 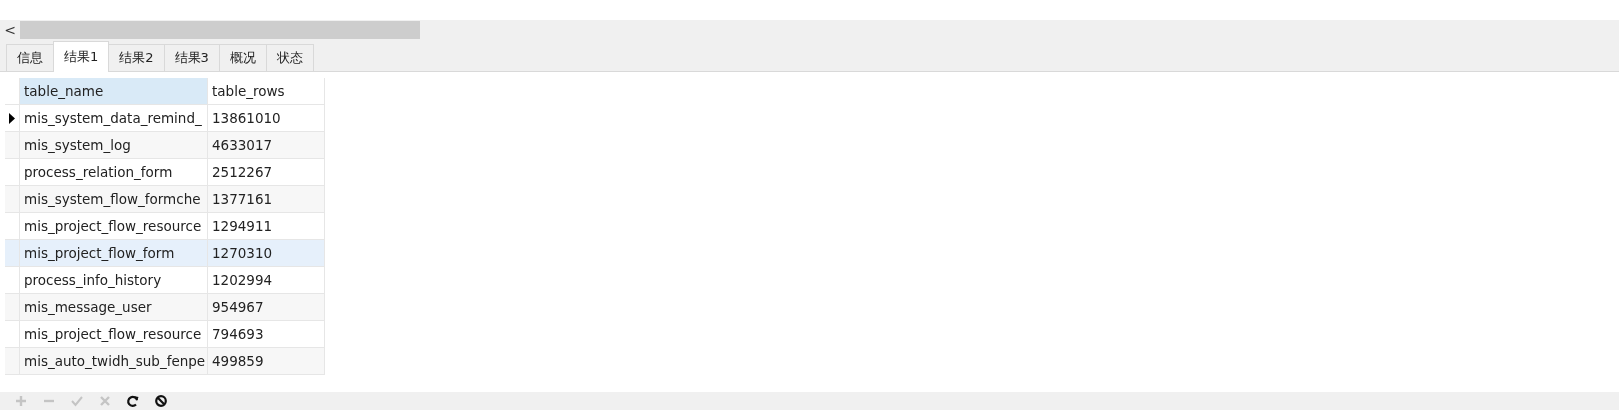 What do you see at coordinates (266, 253) in the screenshot?
I see `table-cell: 1270310` at bounding box center [266, 253].